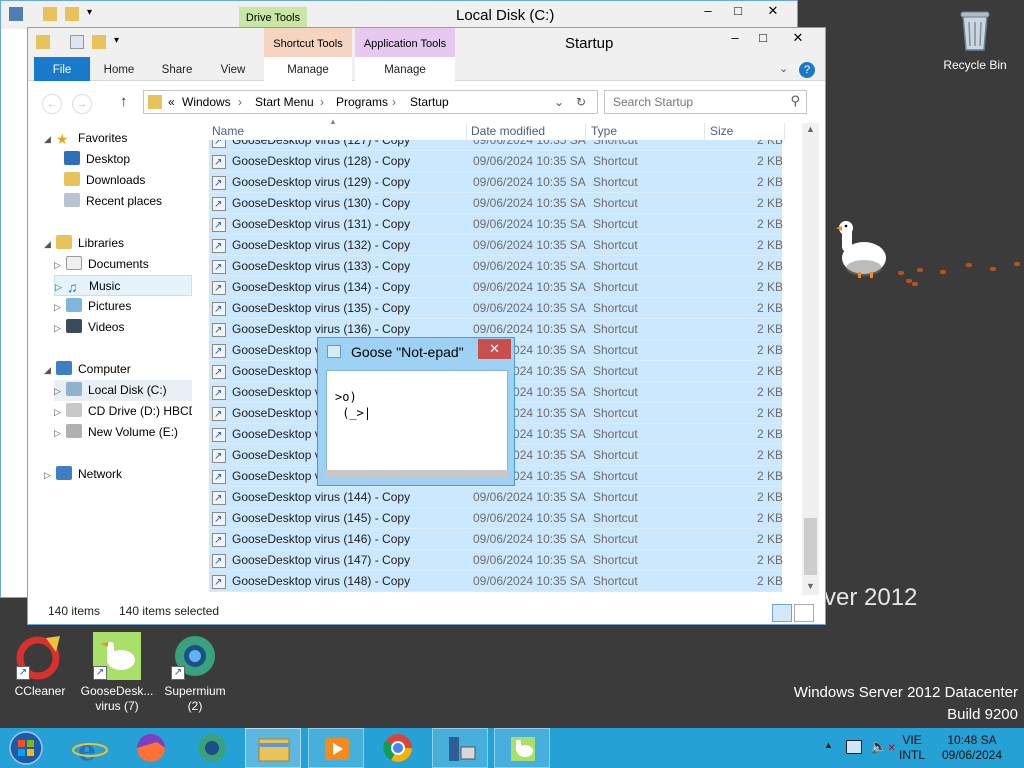 This screenshot has width=1024, height=768. What do you see at coordinates (417, 474) in the screenshot?
I see `notepad-scrollbar` at bounding box center [417, 474].